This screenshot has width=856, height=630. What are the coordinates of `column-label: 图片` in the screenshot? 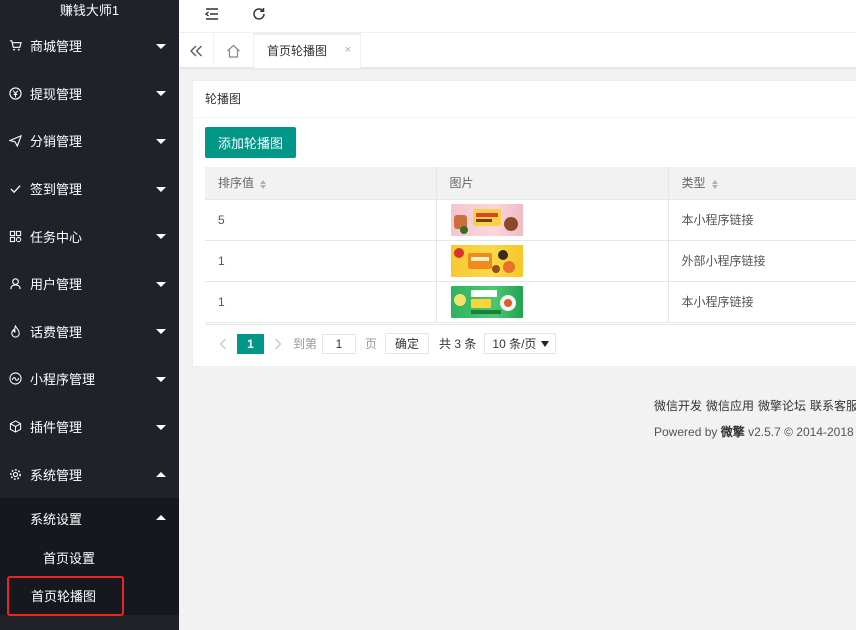 It's located at (461, 183).